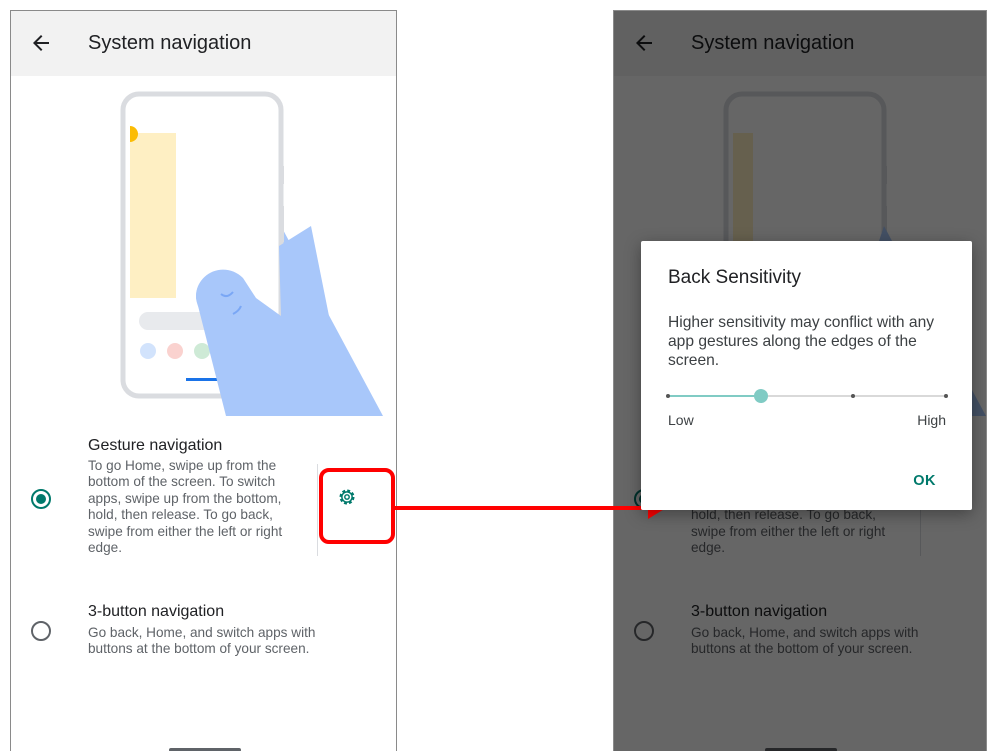  What do you see at coordinates (681, 420) in the screenshot?
I see `slider-low-label: Low` at bounding box center [681, 420].